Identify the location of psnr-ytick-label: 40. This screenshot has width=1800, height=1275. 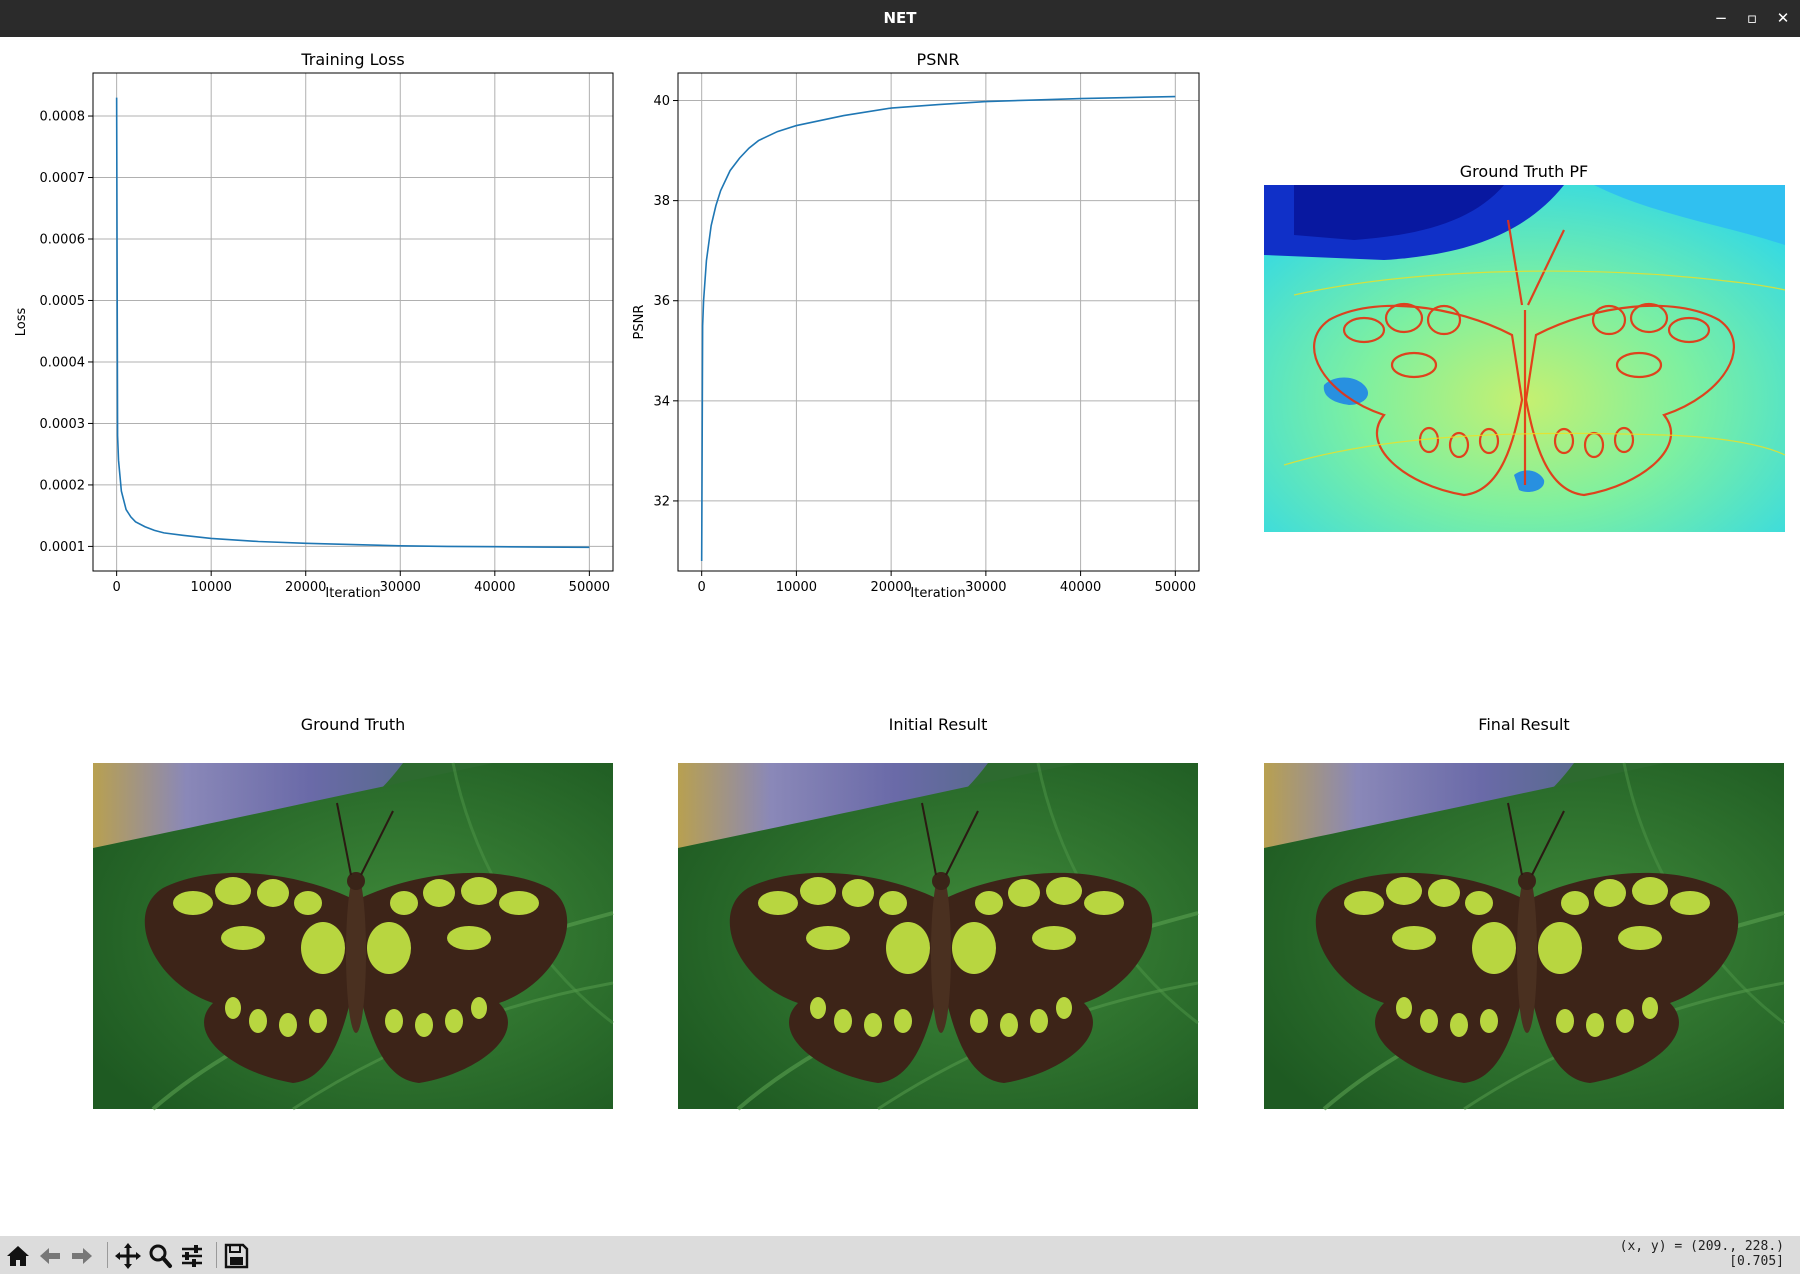
(661, 101).